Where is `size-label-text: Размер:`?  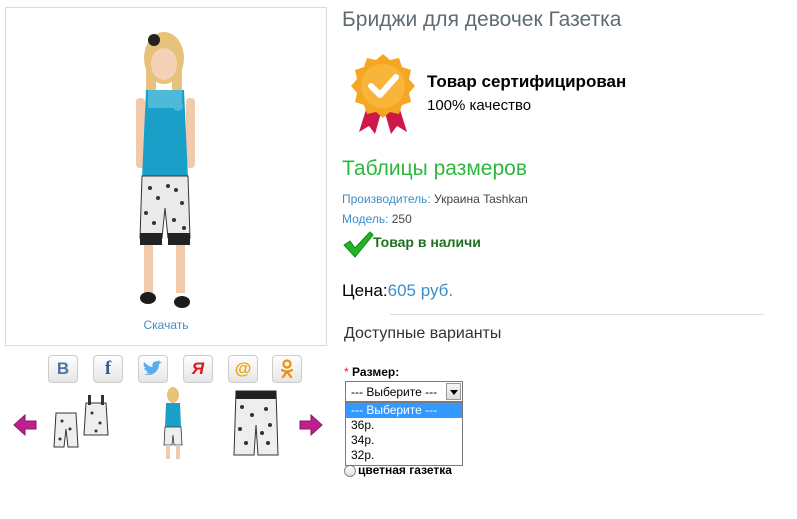
size-label-text: Размер: is located at coordinates (376, 372).